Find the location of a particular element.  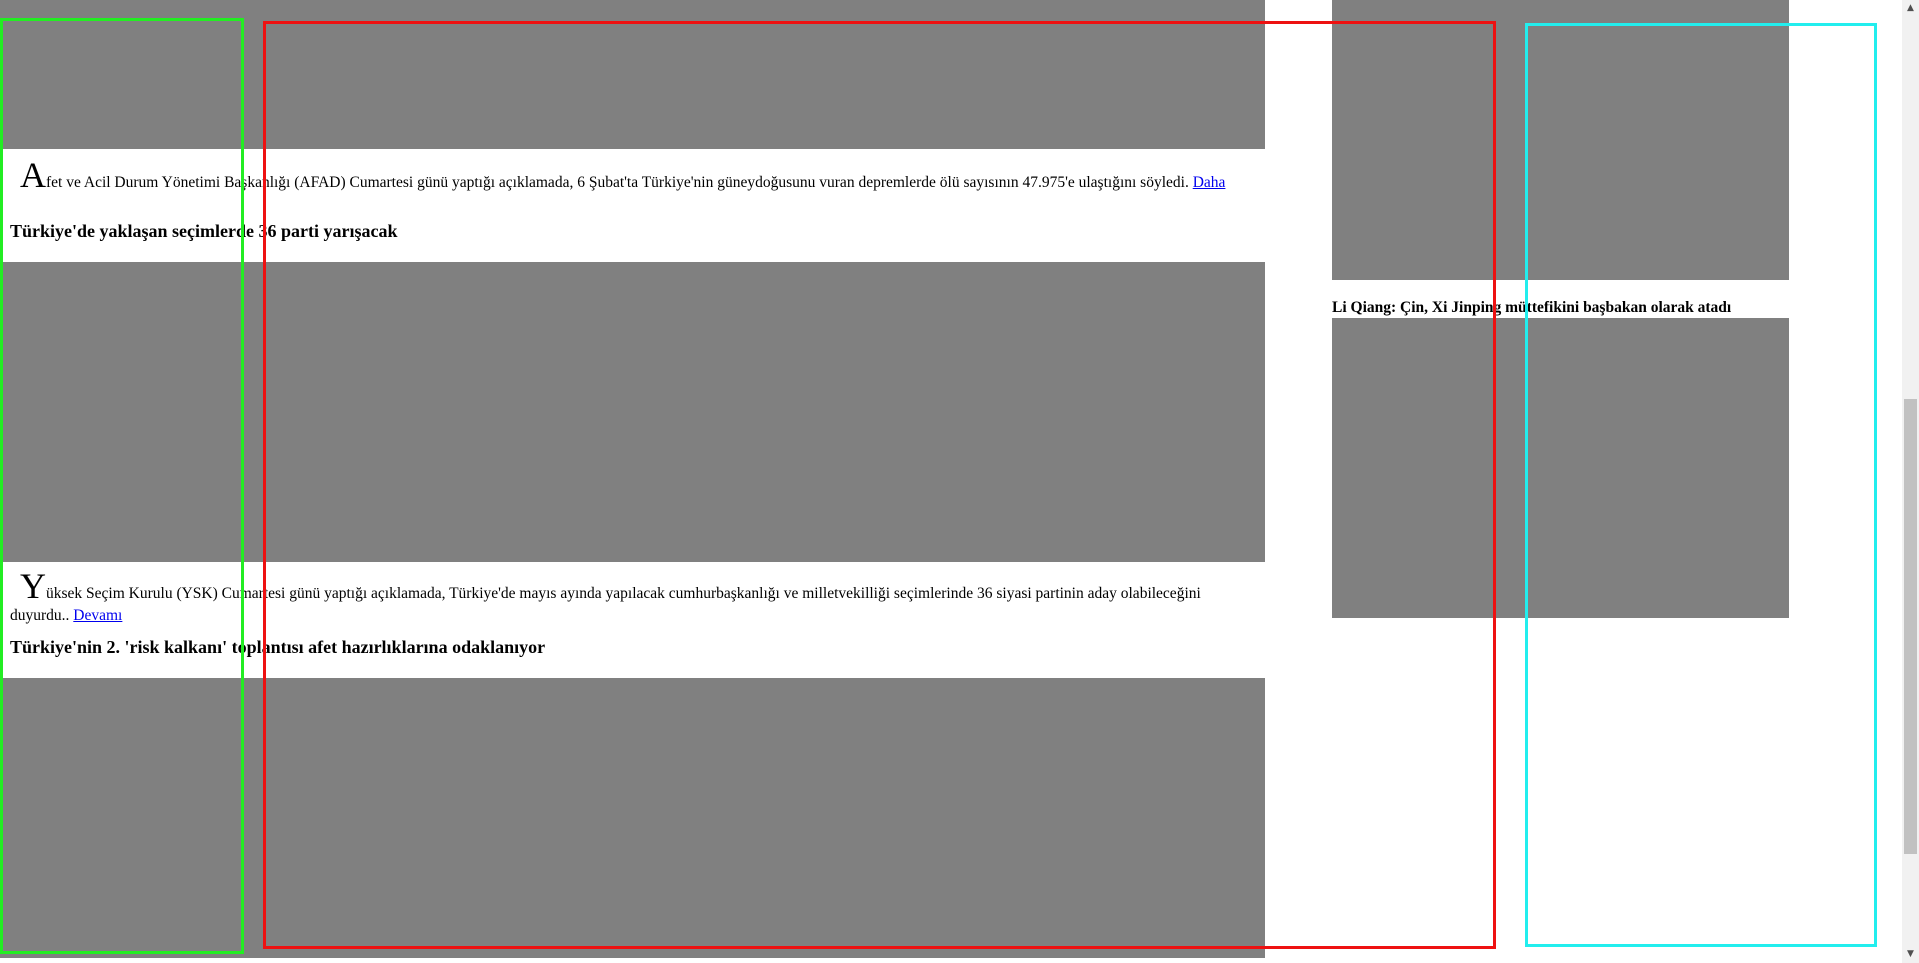

scroll-thumb is located at coordinates (1910, 626).